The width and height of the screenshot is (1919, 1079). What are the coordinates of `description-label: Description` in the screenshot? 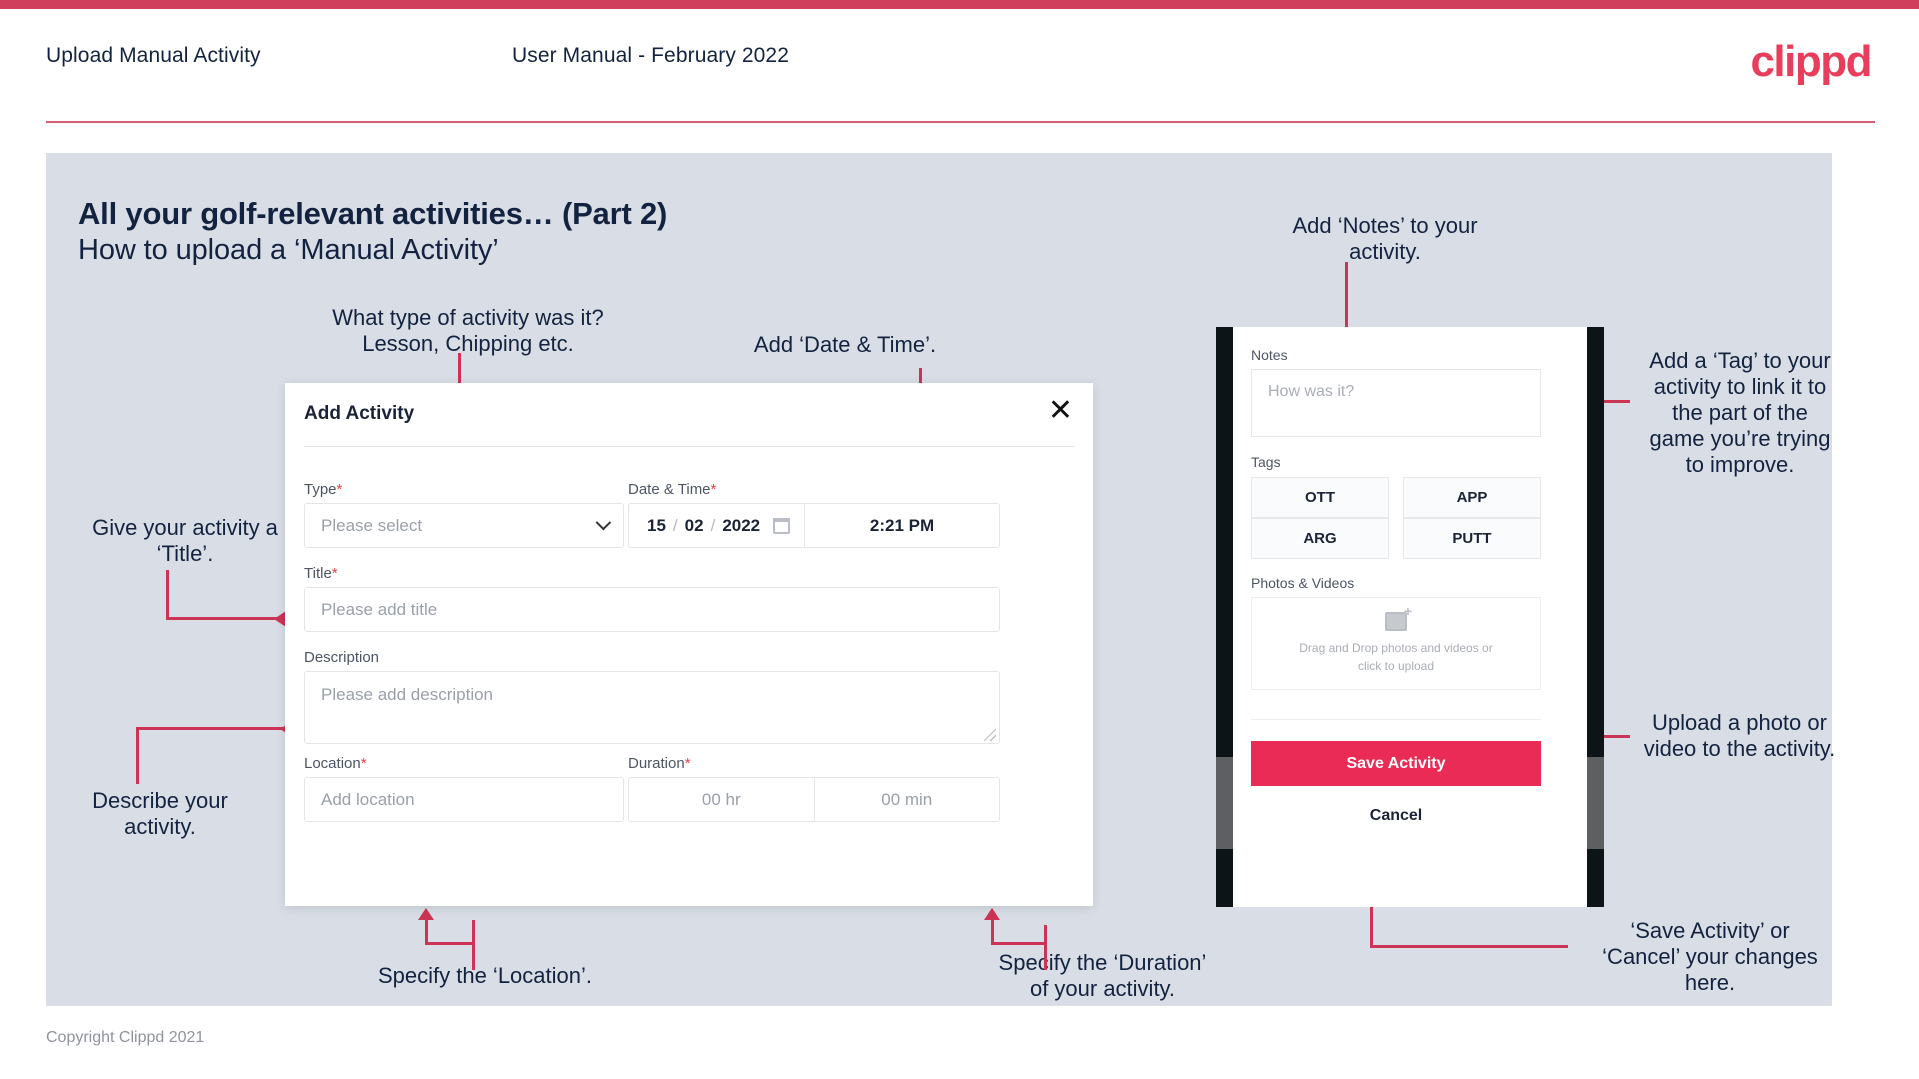 It's located at (341, 657).